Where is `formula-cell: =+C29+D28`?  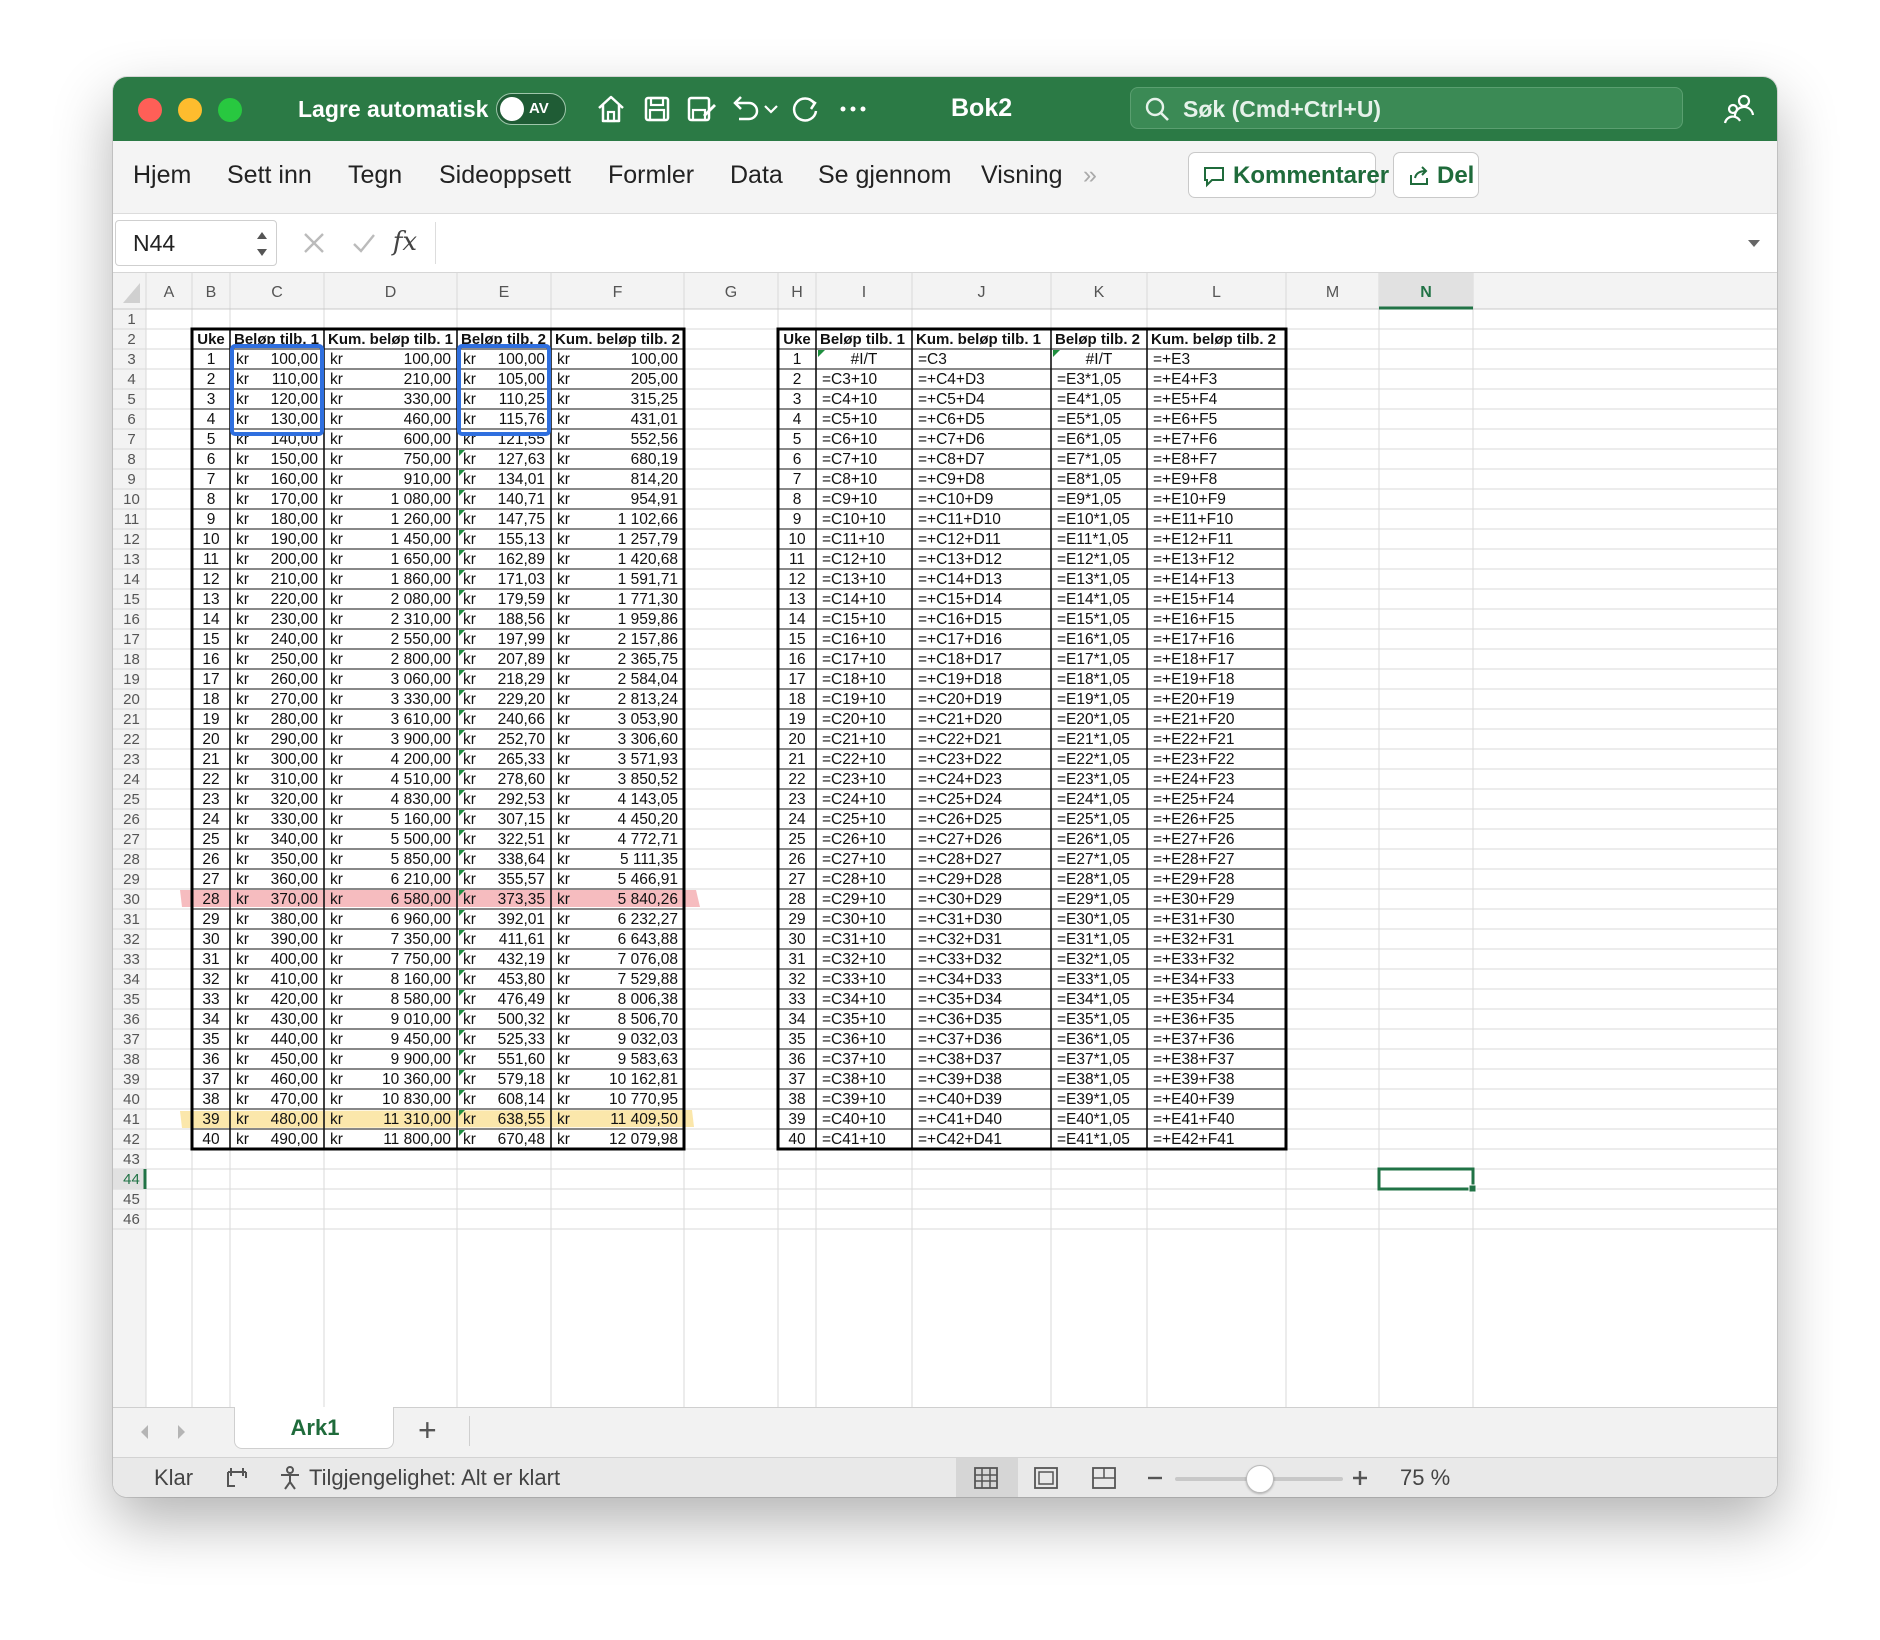 formula-cell: =+C29+D28 is located at coordinates (960, 879).